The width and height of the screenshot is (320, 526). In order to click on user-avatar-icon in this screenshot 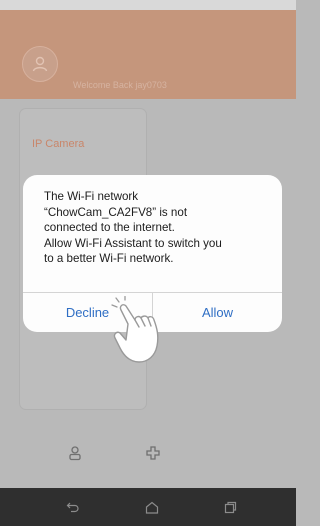, I will do `click(40, 64)`.